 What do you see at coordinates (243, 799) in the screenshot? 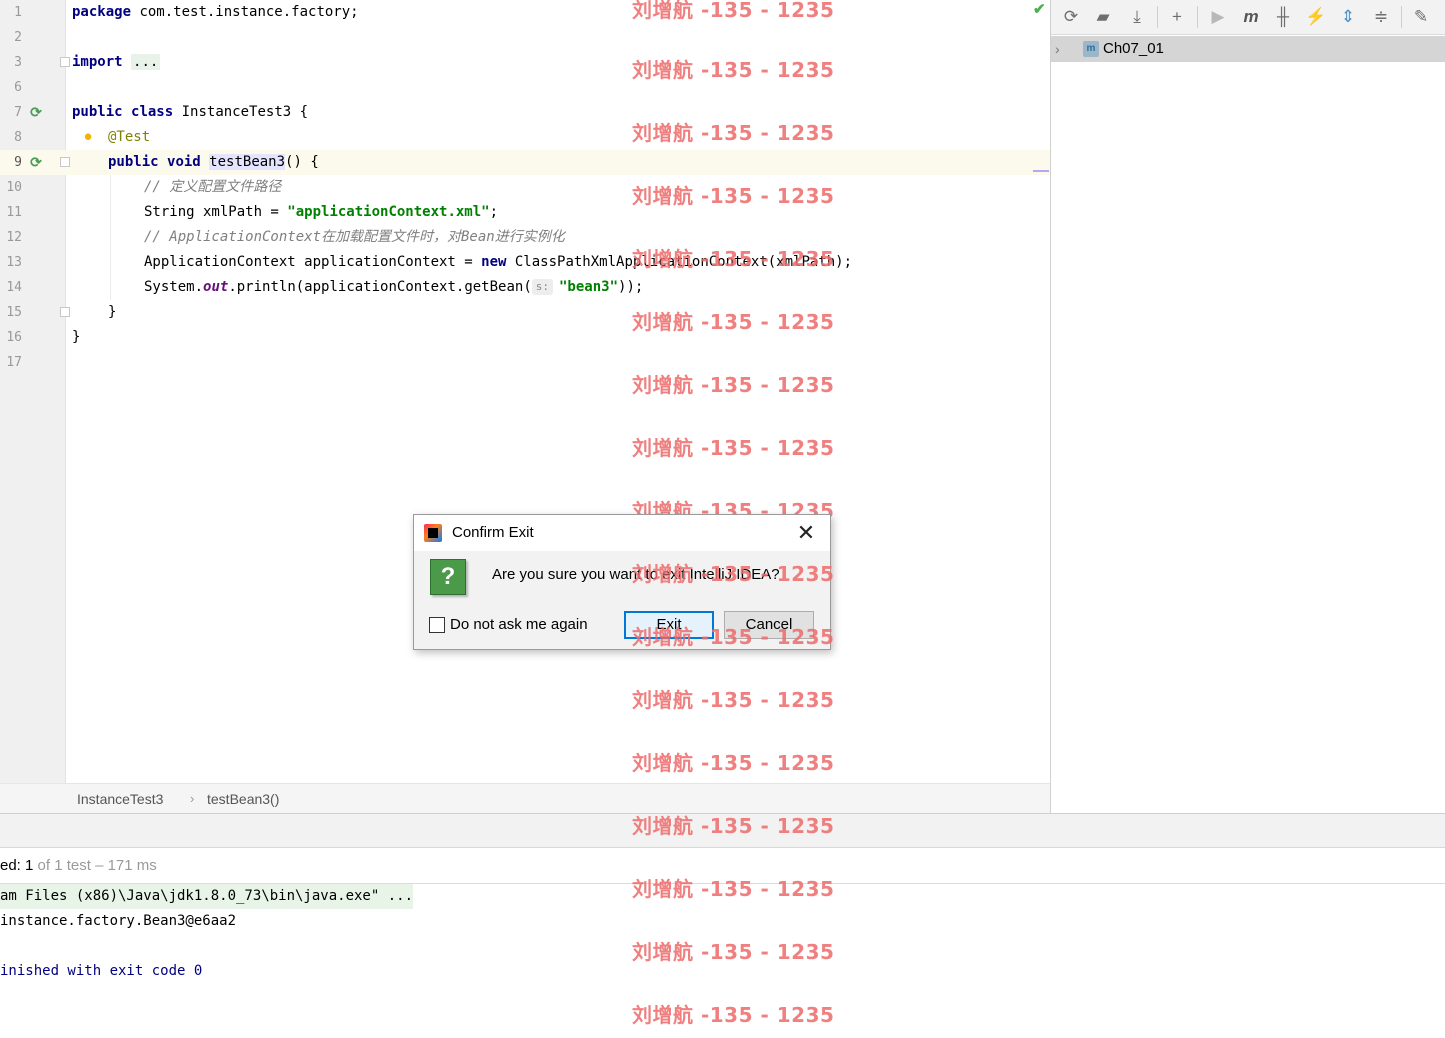
I see `breadcrumb-method: testBean3()` at bounding box center [243, 799].